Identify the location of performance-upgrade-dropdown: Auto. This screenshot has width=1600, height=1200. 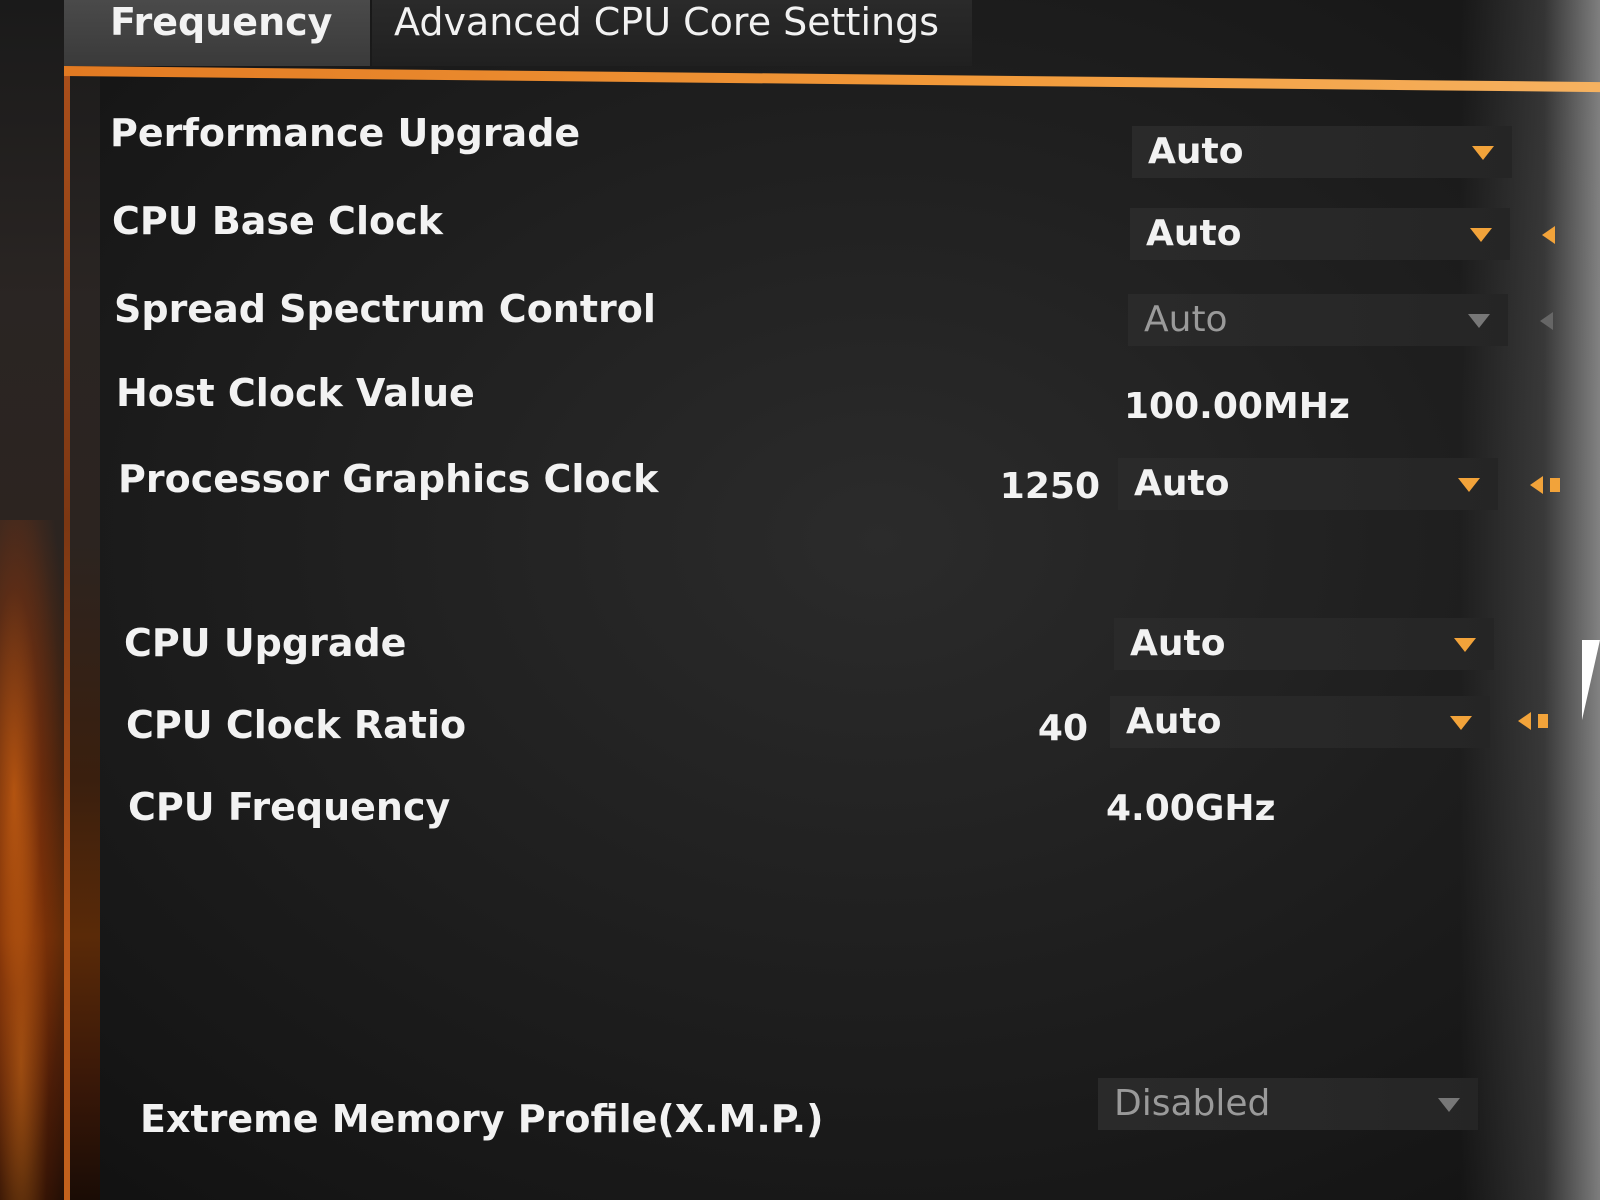
(1322, 152).